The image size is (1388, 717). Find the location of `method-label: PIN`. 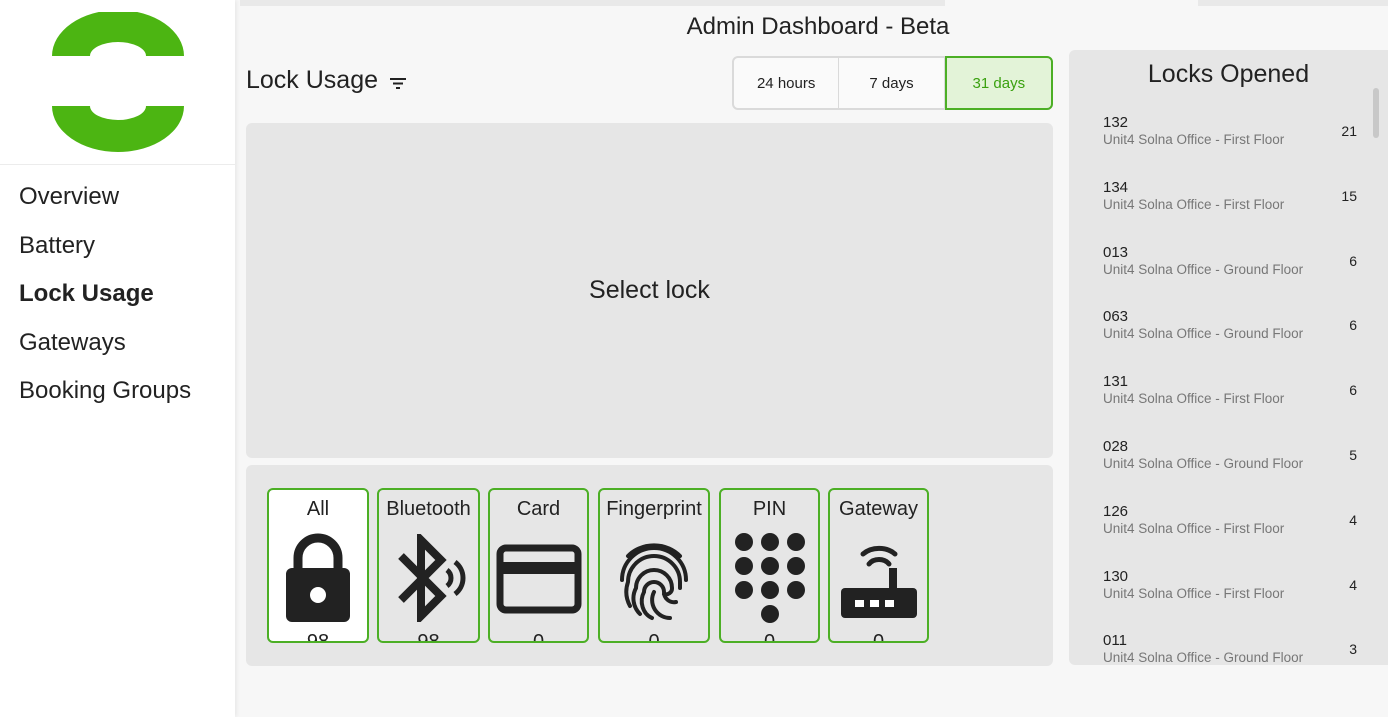

method-label: PIN is located at coordinates (769, 509).